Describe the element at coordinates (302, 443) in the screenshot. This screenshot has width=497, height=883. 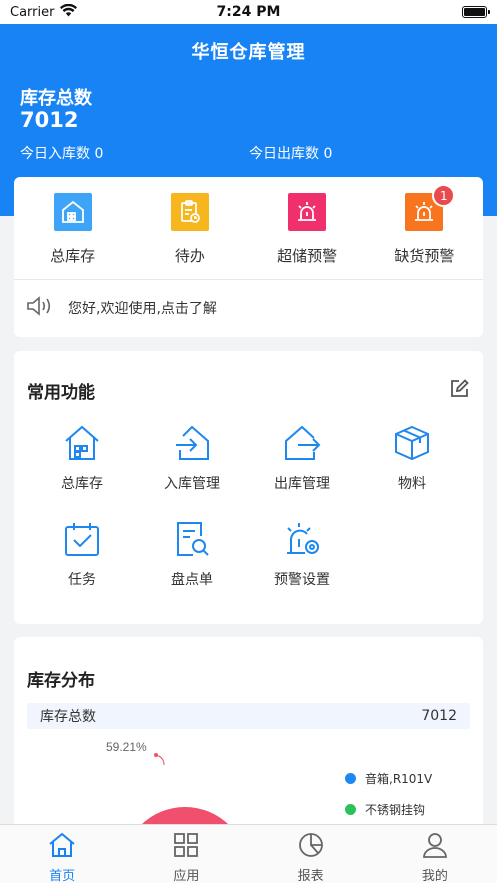
I see `outbound-icon` at that location.